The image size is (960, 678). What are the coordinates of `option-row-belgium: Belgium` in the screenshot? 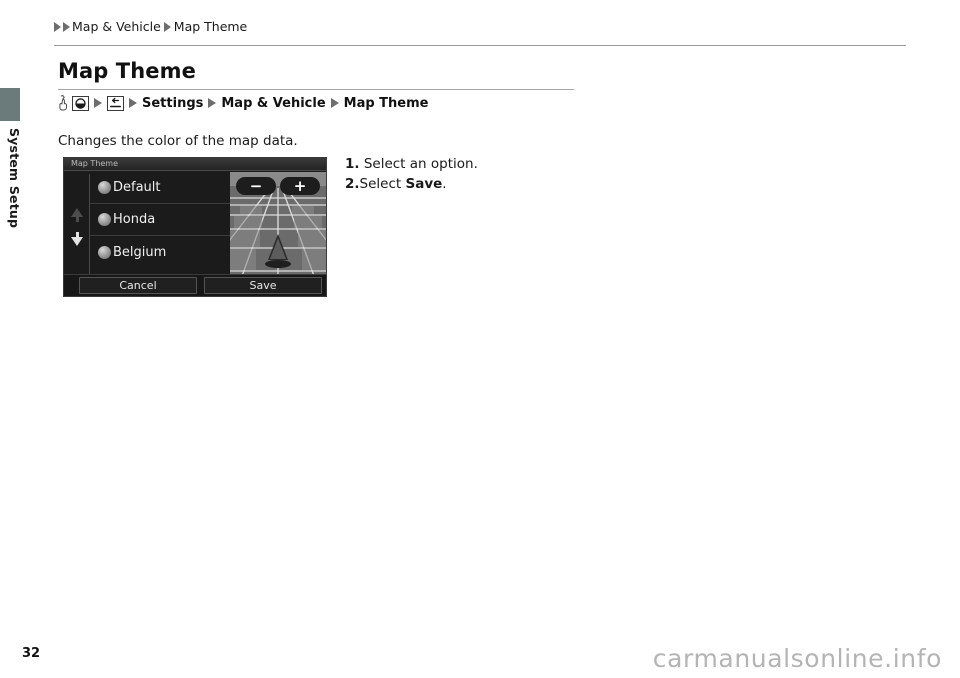 It's located at (160, 252).